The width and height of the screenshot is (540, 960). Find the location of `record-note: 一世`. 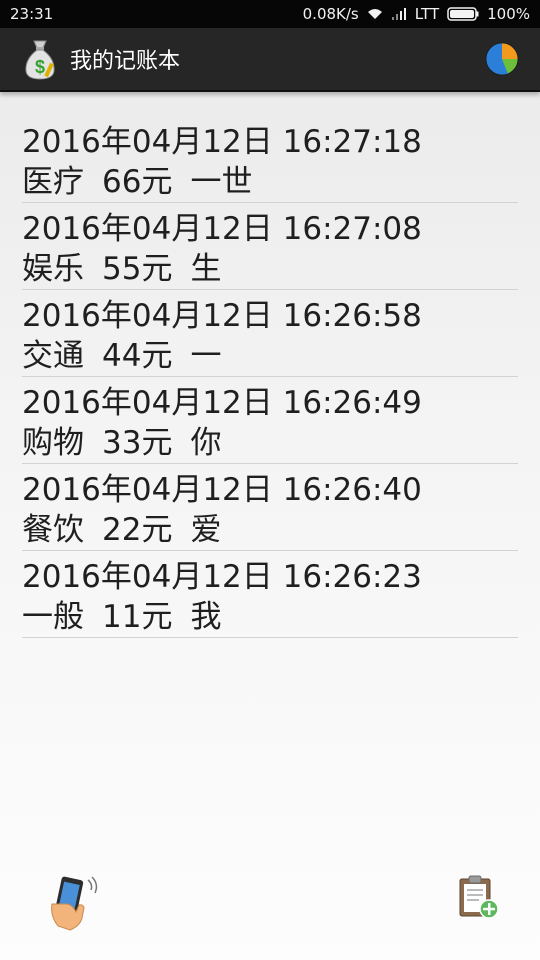

record-note: 一世 is located at coordinates (221, 182).